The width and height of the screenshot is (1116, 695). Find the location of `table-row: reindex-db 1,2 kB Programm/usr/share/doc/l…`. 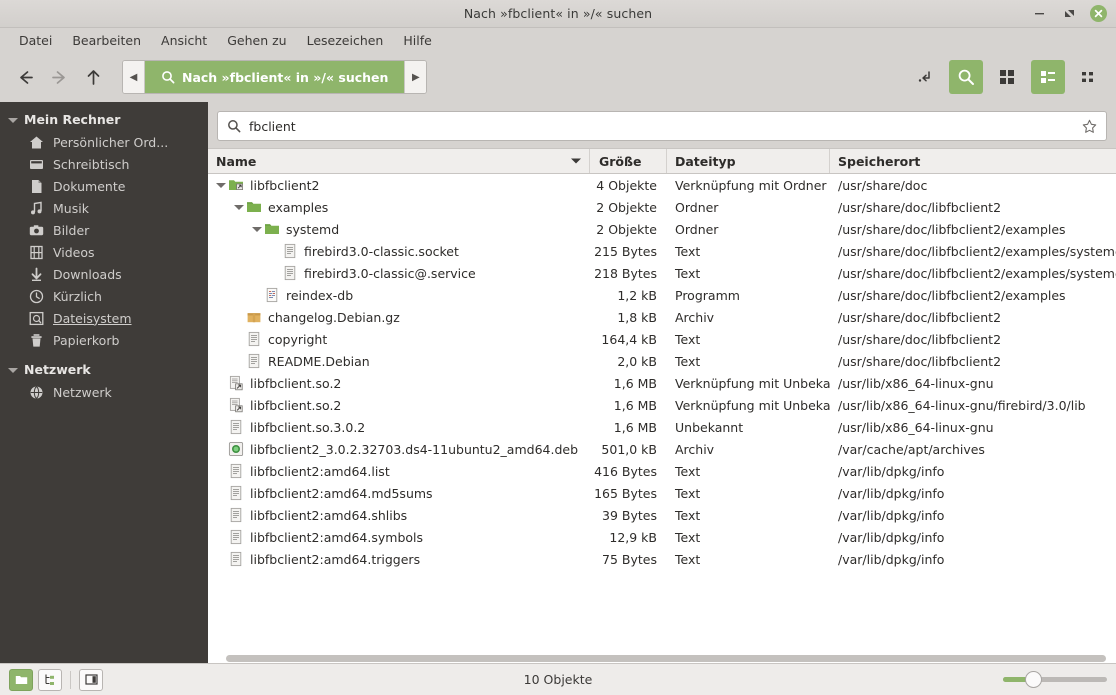

table-row: reindex-db 1,2 kB Programm/usr/share/doc/l… is located at coordinates (662, 295).